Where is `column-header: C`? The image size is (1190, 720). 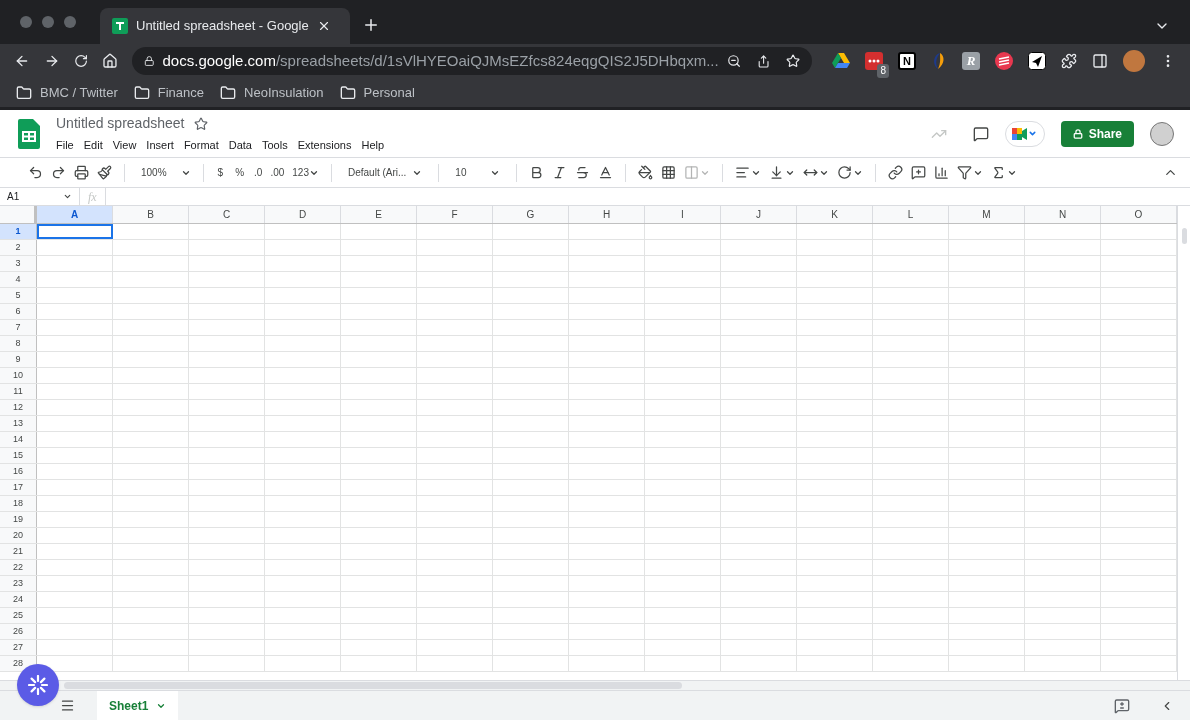 column-header: C is located at coordinates (227, 214).